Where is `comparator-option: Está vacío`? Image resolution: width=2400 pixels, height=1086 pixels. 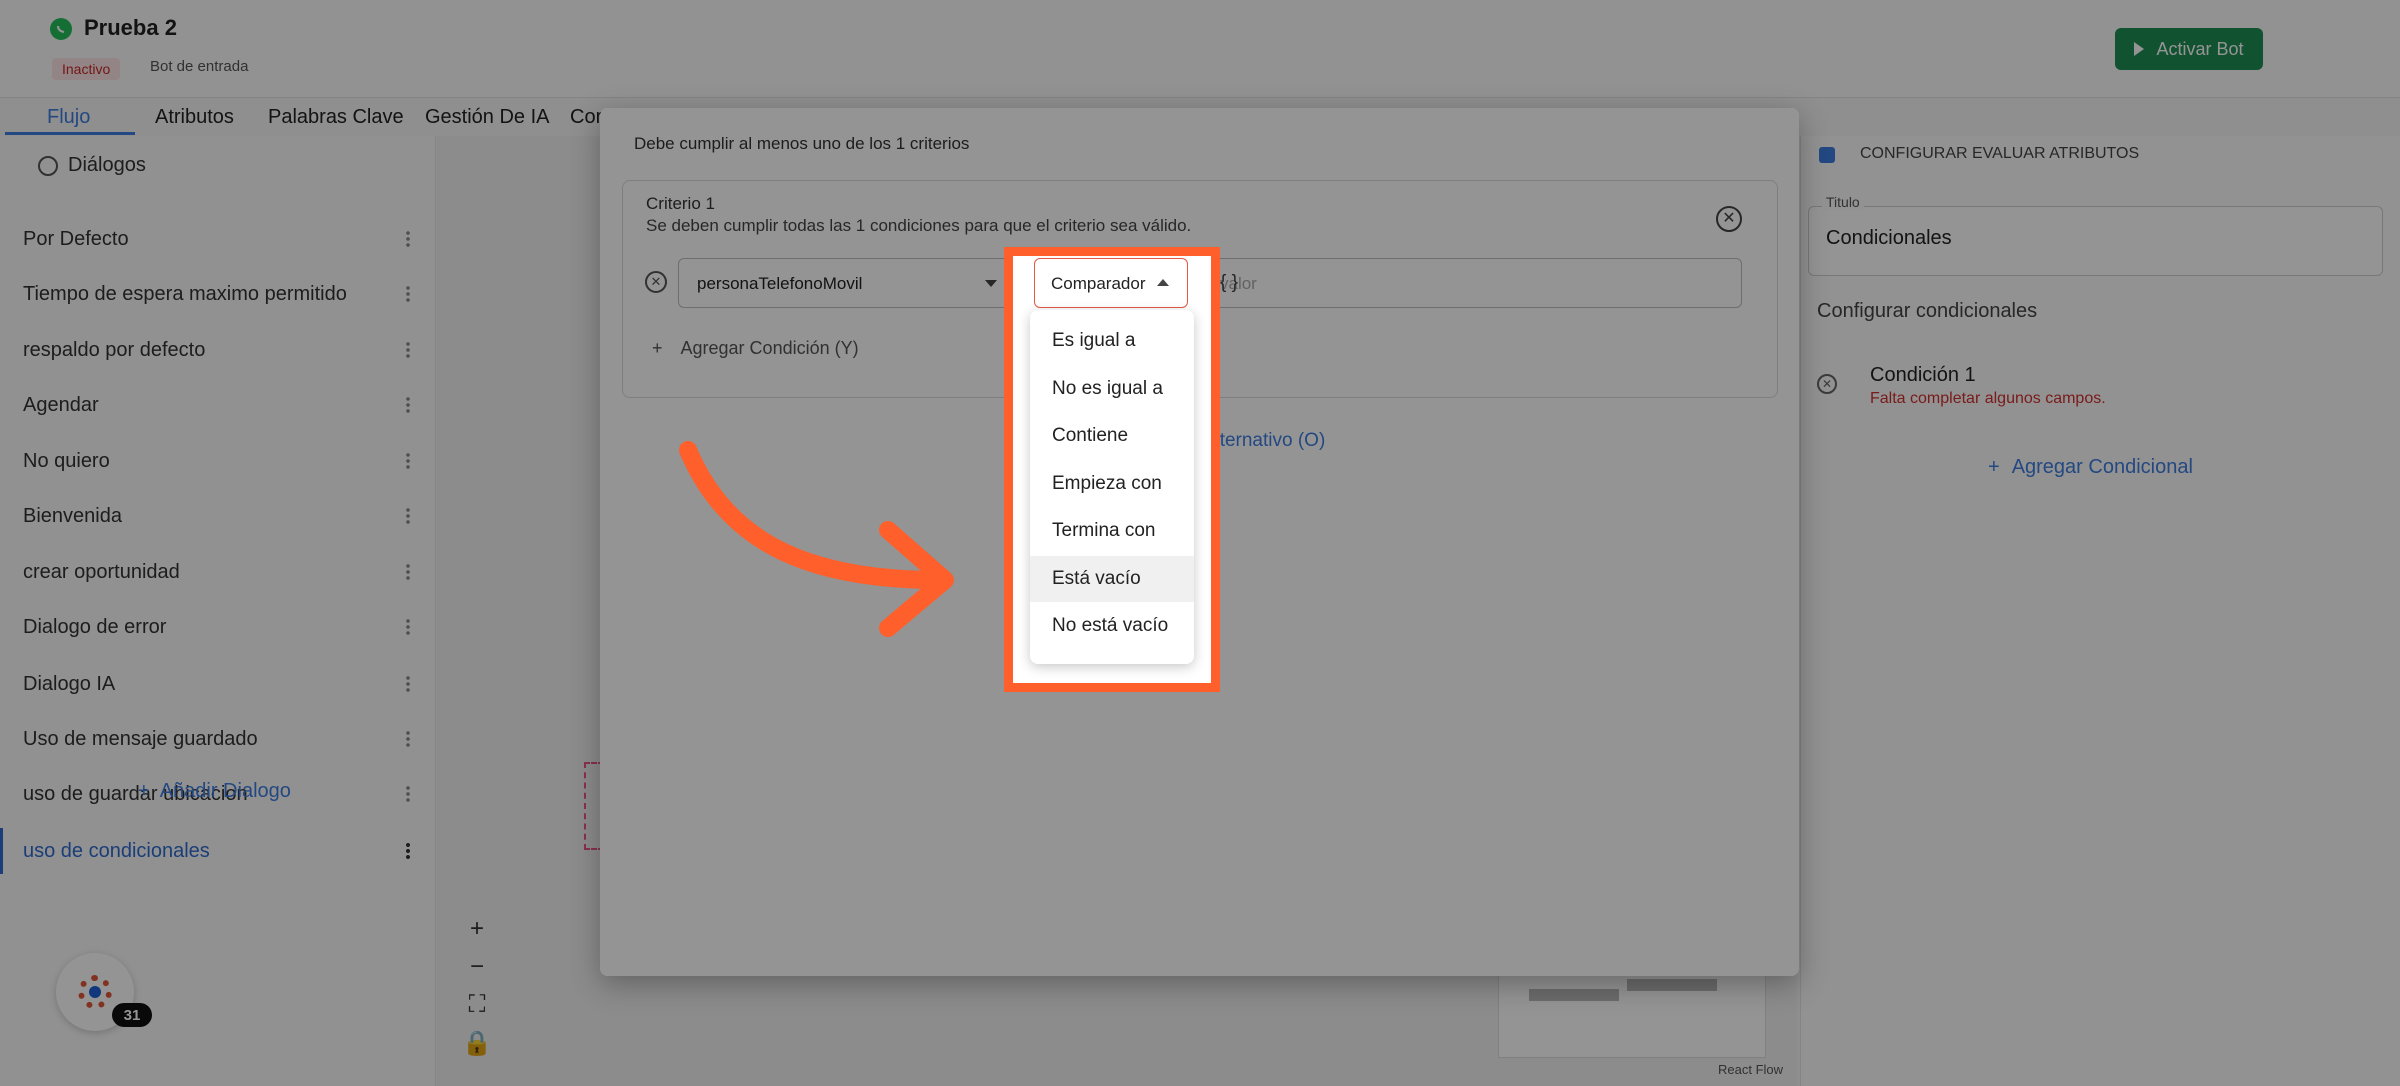 comparator-option: Está vacío is located at coordinates (1112, 578).